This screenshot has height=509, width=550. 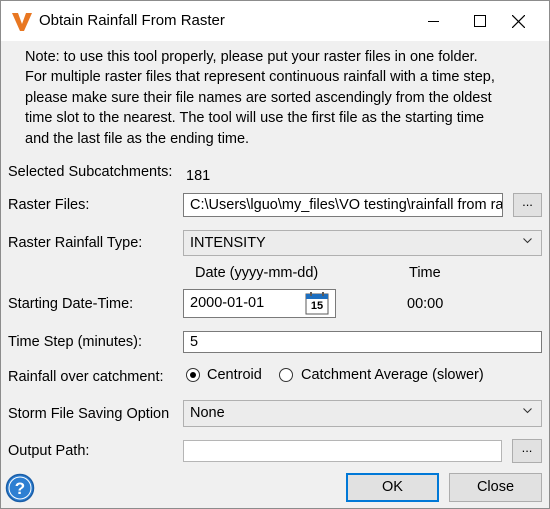 What do you see at coordinates (207, 413) in the screenshot?
I see `storm-file-saving-value: None` at bounding box center [207, 413].